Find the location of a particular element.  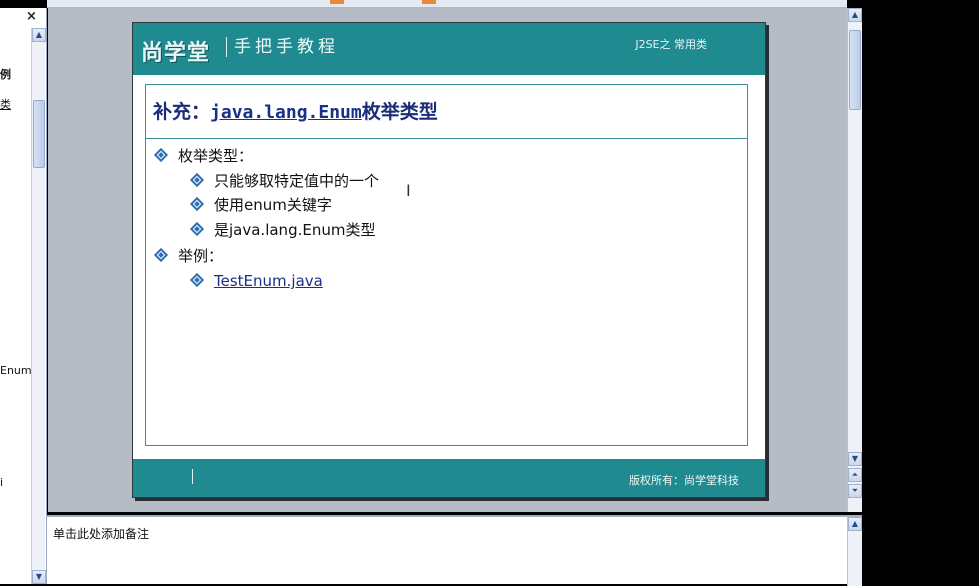

outline-pane: × 例 类 Enum i ▲ ▼ is located at coordinates (23, 296).